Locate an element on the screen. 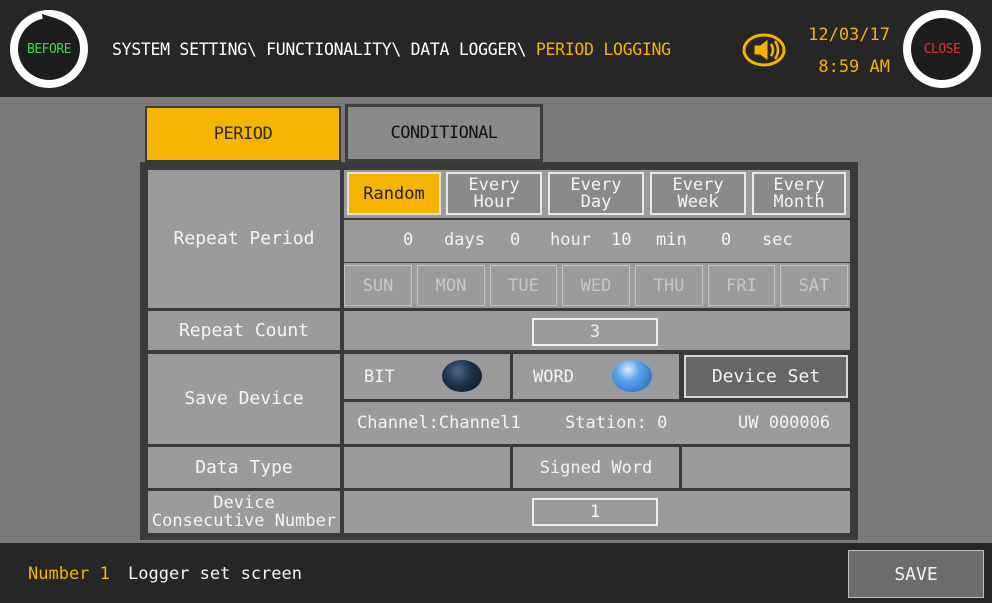 Image resolution: width=992 pixels, height=603 pixels. tab-period: PERIOD is located at coordinates (243, 134).